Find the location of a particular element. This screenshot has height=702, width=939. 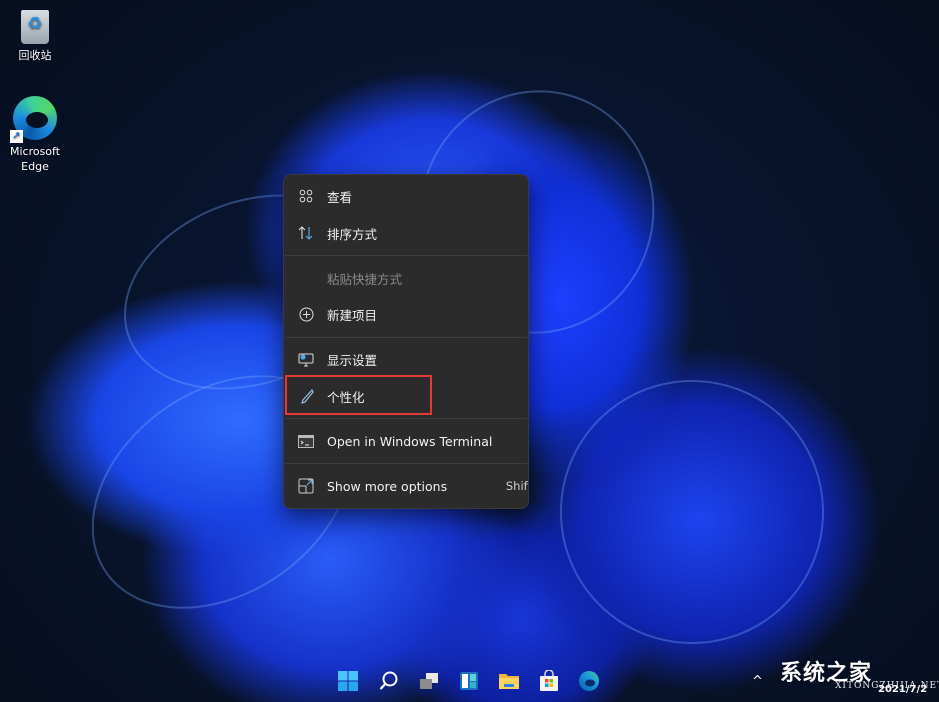

taskbar-store-button is located at coordinates (550, 681).